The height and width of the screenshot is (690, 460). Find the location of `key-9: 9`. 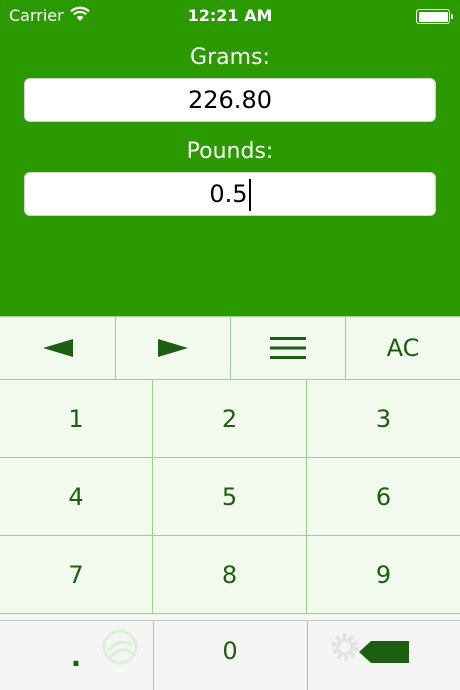

key-9: 9 is located at coordinates (383, 575).